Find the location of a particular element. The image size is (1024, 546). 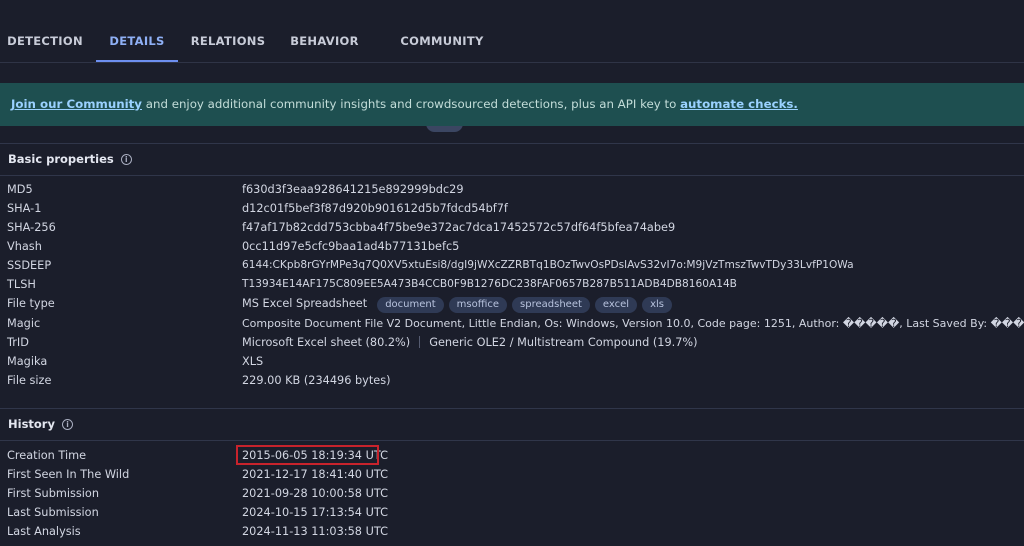

history-row-creation-time: Creation Time 2015-06-05 18:19:34 UTC is located at coordinates (512, 455).